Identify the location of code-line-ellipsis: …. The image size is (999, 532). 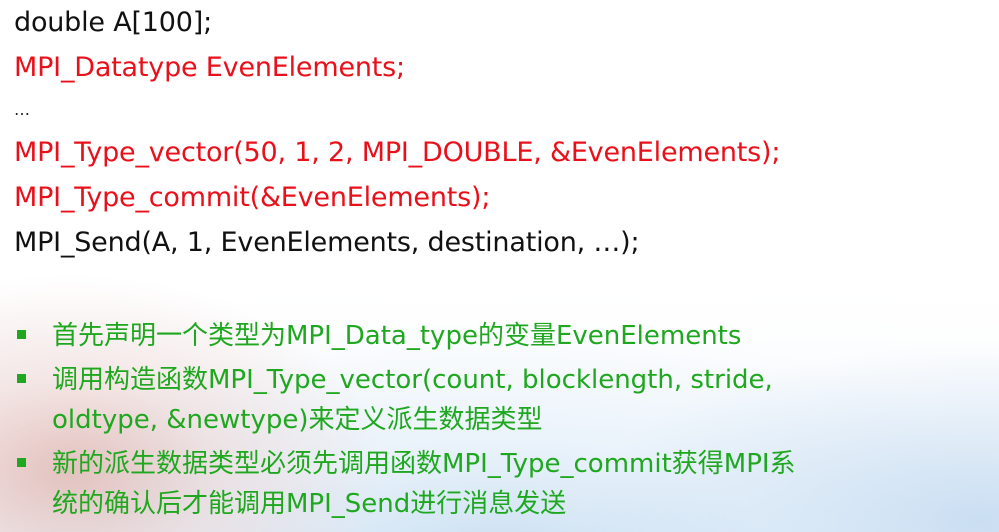
(22, 109).